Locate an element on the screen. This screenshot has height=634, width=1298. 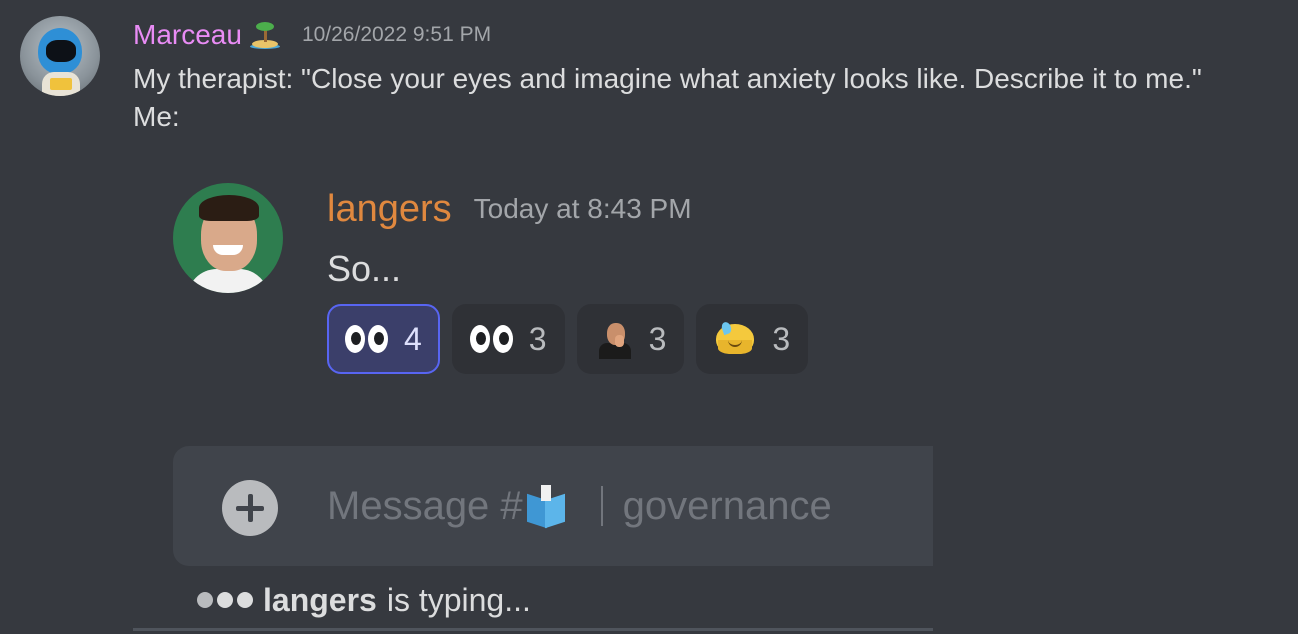
avatar is located at coordinates (60, 56).